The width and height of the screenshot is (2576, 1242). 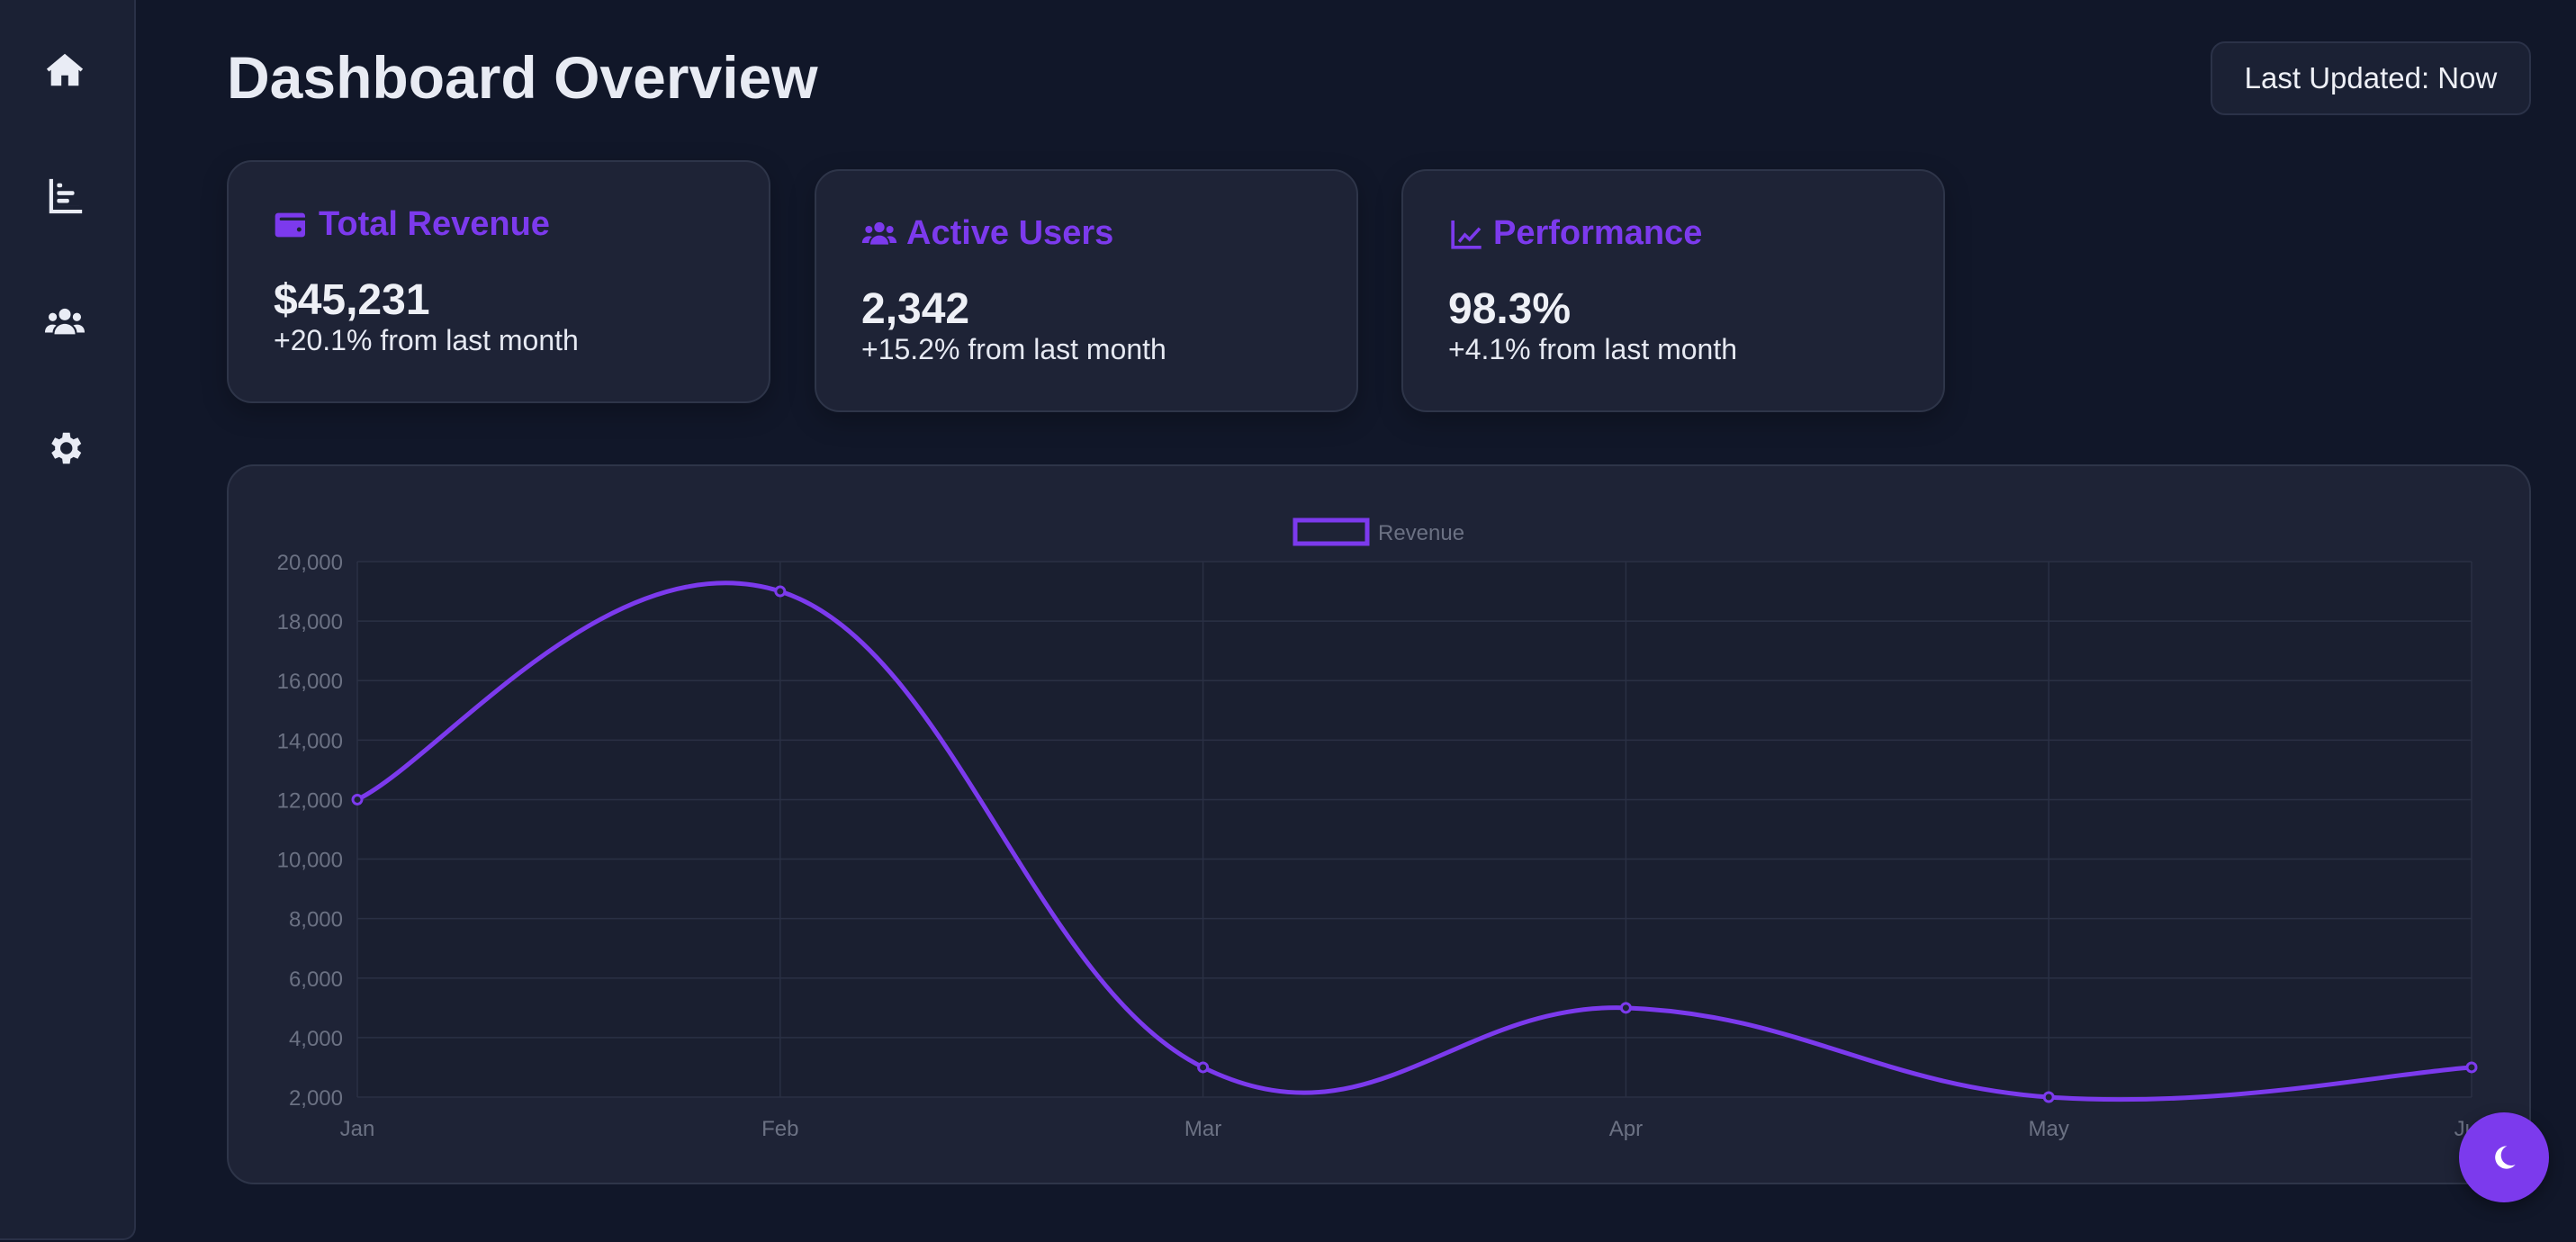 I want to click on y-tick-label: 8,000, so click(x=316, y=920).